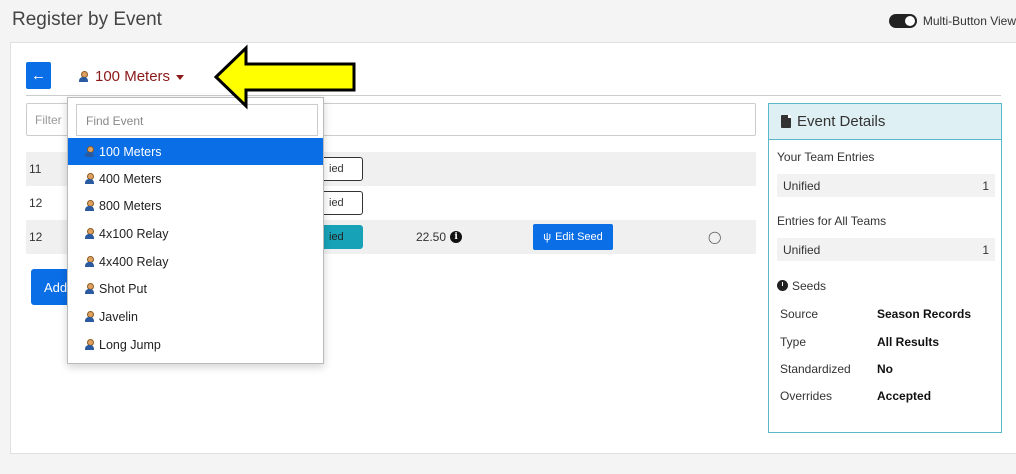 The height and width of the screenshot is (474, 1016). Describe the element at coordinates (547, 237) in the screenshot. I see `seedling-icon: ψ` at that location.